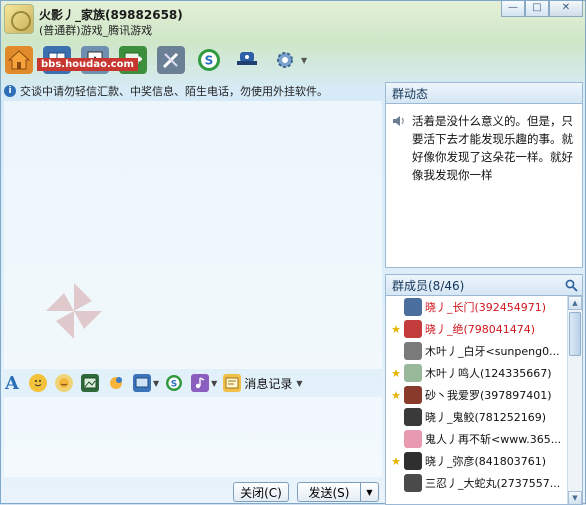  Describe the element at coordinates (19, 60) in the screenshot. I see `home-icon` at that location.